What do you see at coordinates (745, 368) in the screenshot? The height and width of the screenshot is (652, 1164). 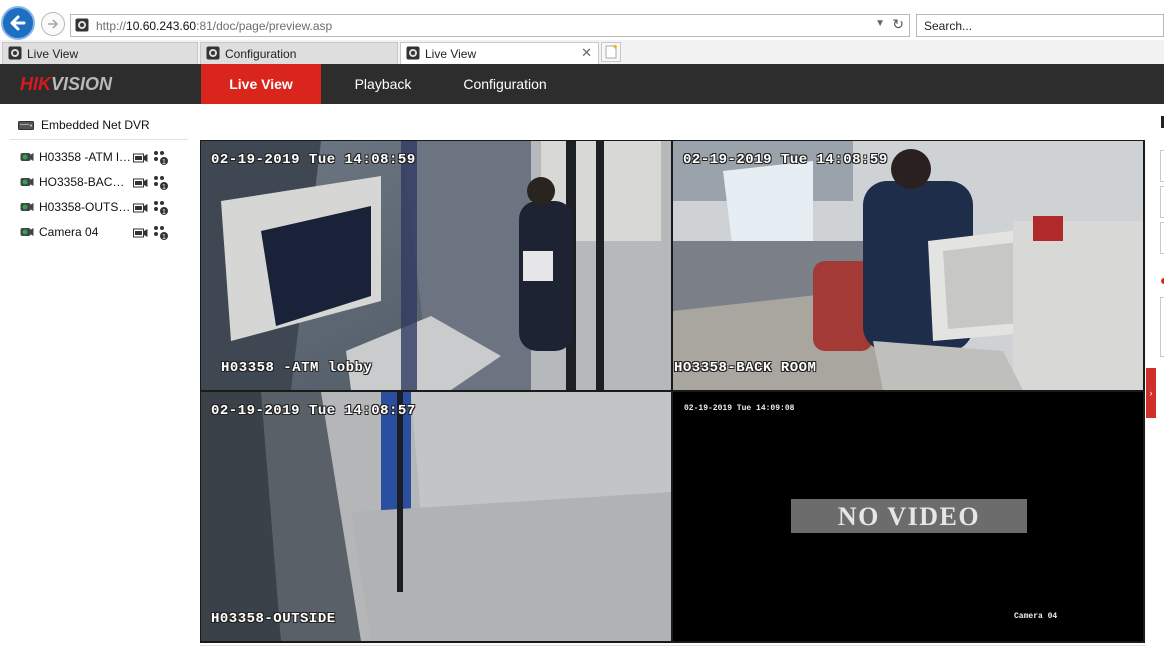 I see `osd-camera-name: HO3358-BACK ROOM` at bounding box center [745, 368].